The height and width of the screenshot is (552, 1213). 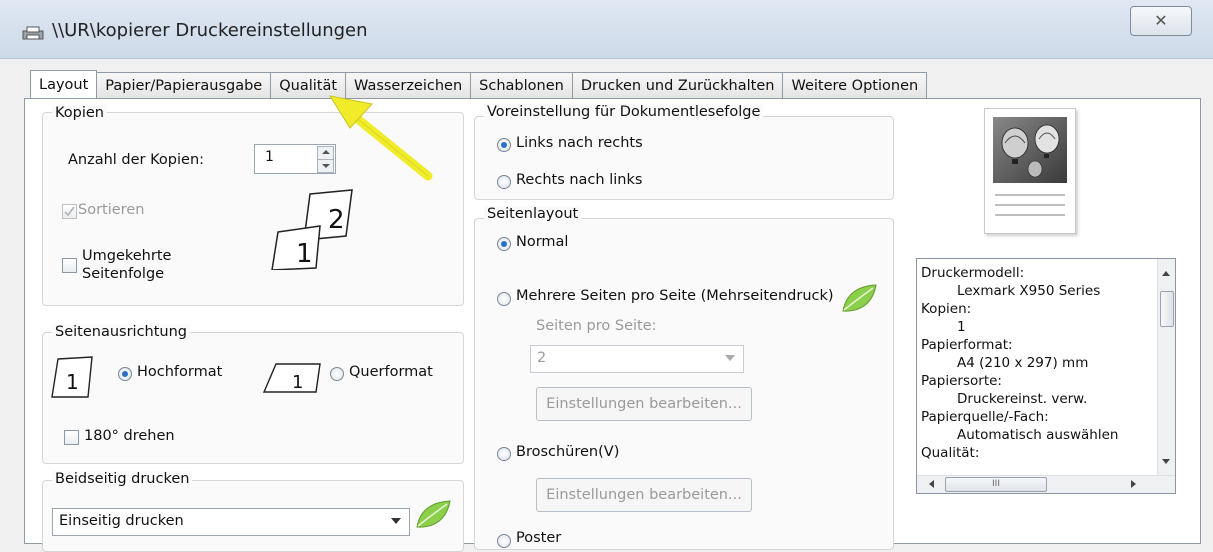 I want to click on pages-per-sheet-select: 2, so click(x=637, y=359).